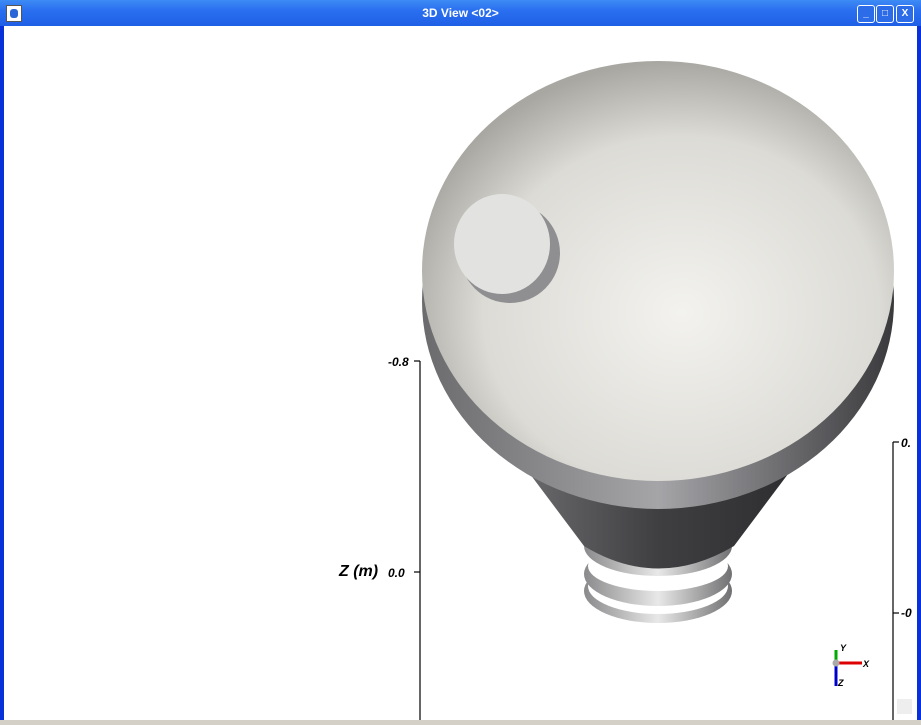  Describe the element at coordinates (906, 443) in the screenshot. I see `right-tick-label: 0.` at that location.